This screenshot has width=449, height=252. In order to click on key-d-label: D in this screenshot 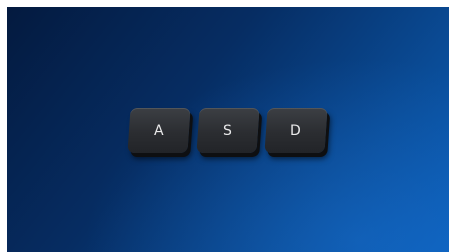, I will do `click(296, 130)`.